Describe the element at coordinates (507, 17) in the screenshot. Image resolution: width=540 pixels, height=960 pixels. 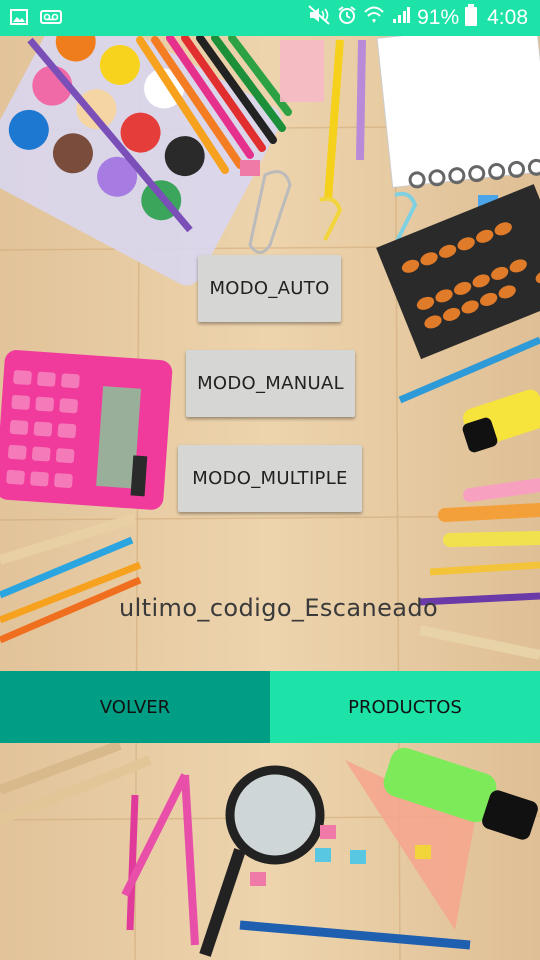
I see `clock-time: 4:08` at that location.